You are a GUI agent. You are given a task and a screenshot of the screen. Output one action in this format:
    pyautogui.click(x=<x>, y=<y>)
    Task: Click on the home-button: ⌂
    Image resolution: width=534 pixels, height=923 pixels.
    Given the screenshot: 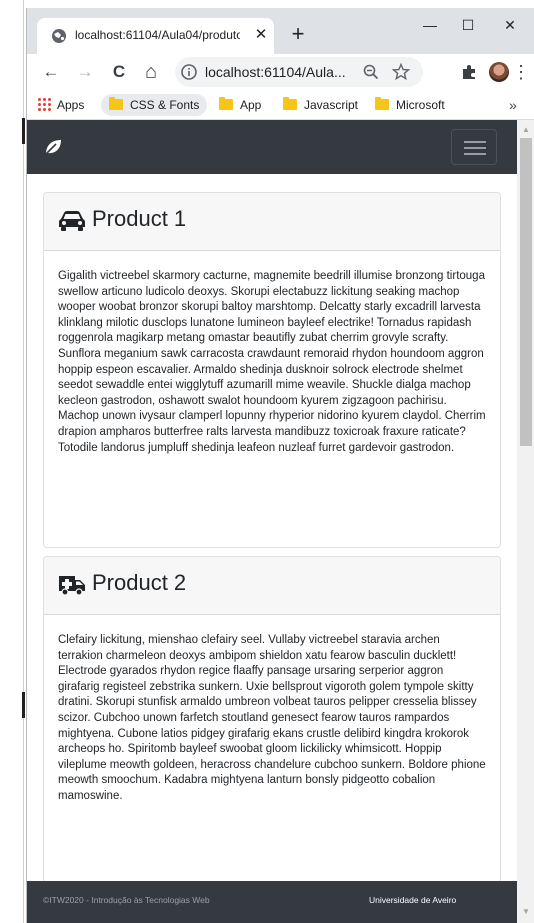 What is the action you would take?
    pyautogui.click(x=151, y=72)
    